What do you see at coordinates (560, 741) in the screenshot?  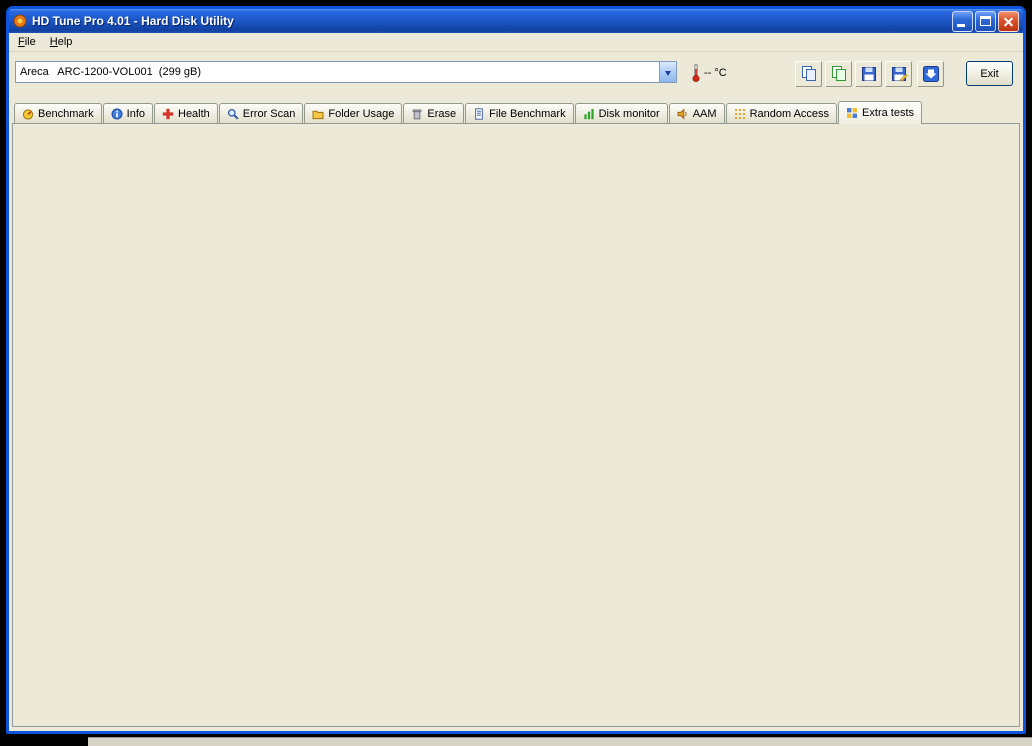 I see `taskbar-strip` at bounding box center [560, 741].